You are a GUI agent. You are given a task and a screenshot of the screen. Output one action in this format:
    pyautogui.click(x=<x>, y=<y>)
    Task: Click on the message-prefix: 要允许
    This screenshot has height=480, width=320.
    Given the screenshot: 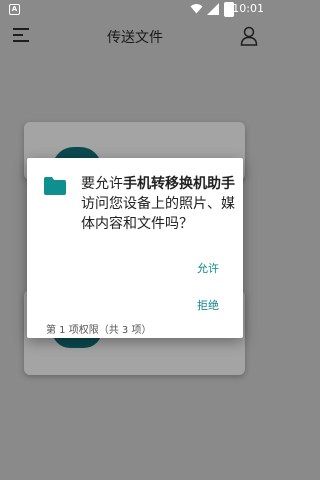 What is the action you would take?
    pyautogui.click(x=102, y=184)
    